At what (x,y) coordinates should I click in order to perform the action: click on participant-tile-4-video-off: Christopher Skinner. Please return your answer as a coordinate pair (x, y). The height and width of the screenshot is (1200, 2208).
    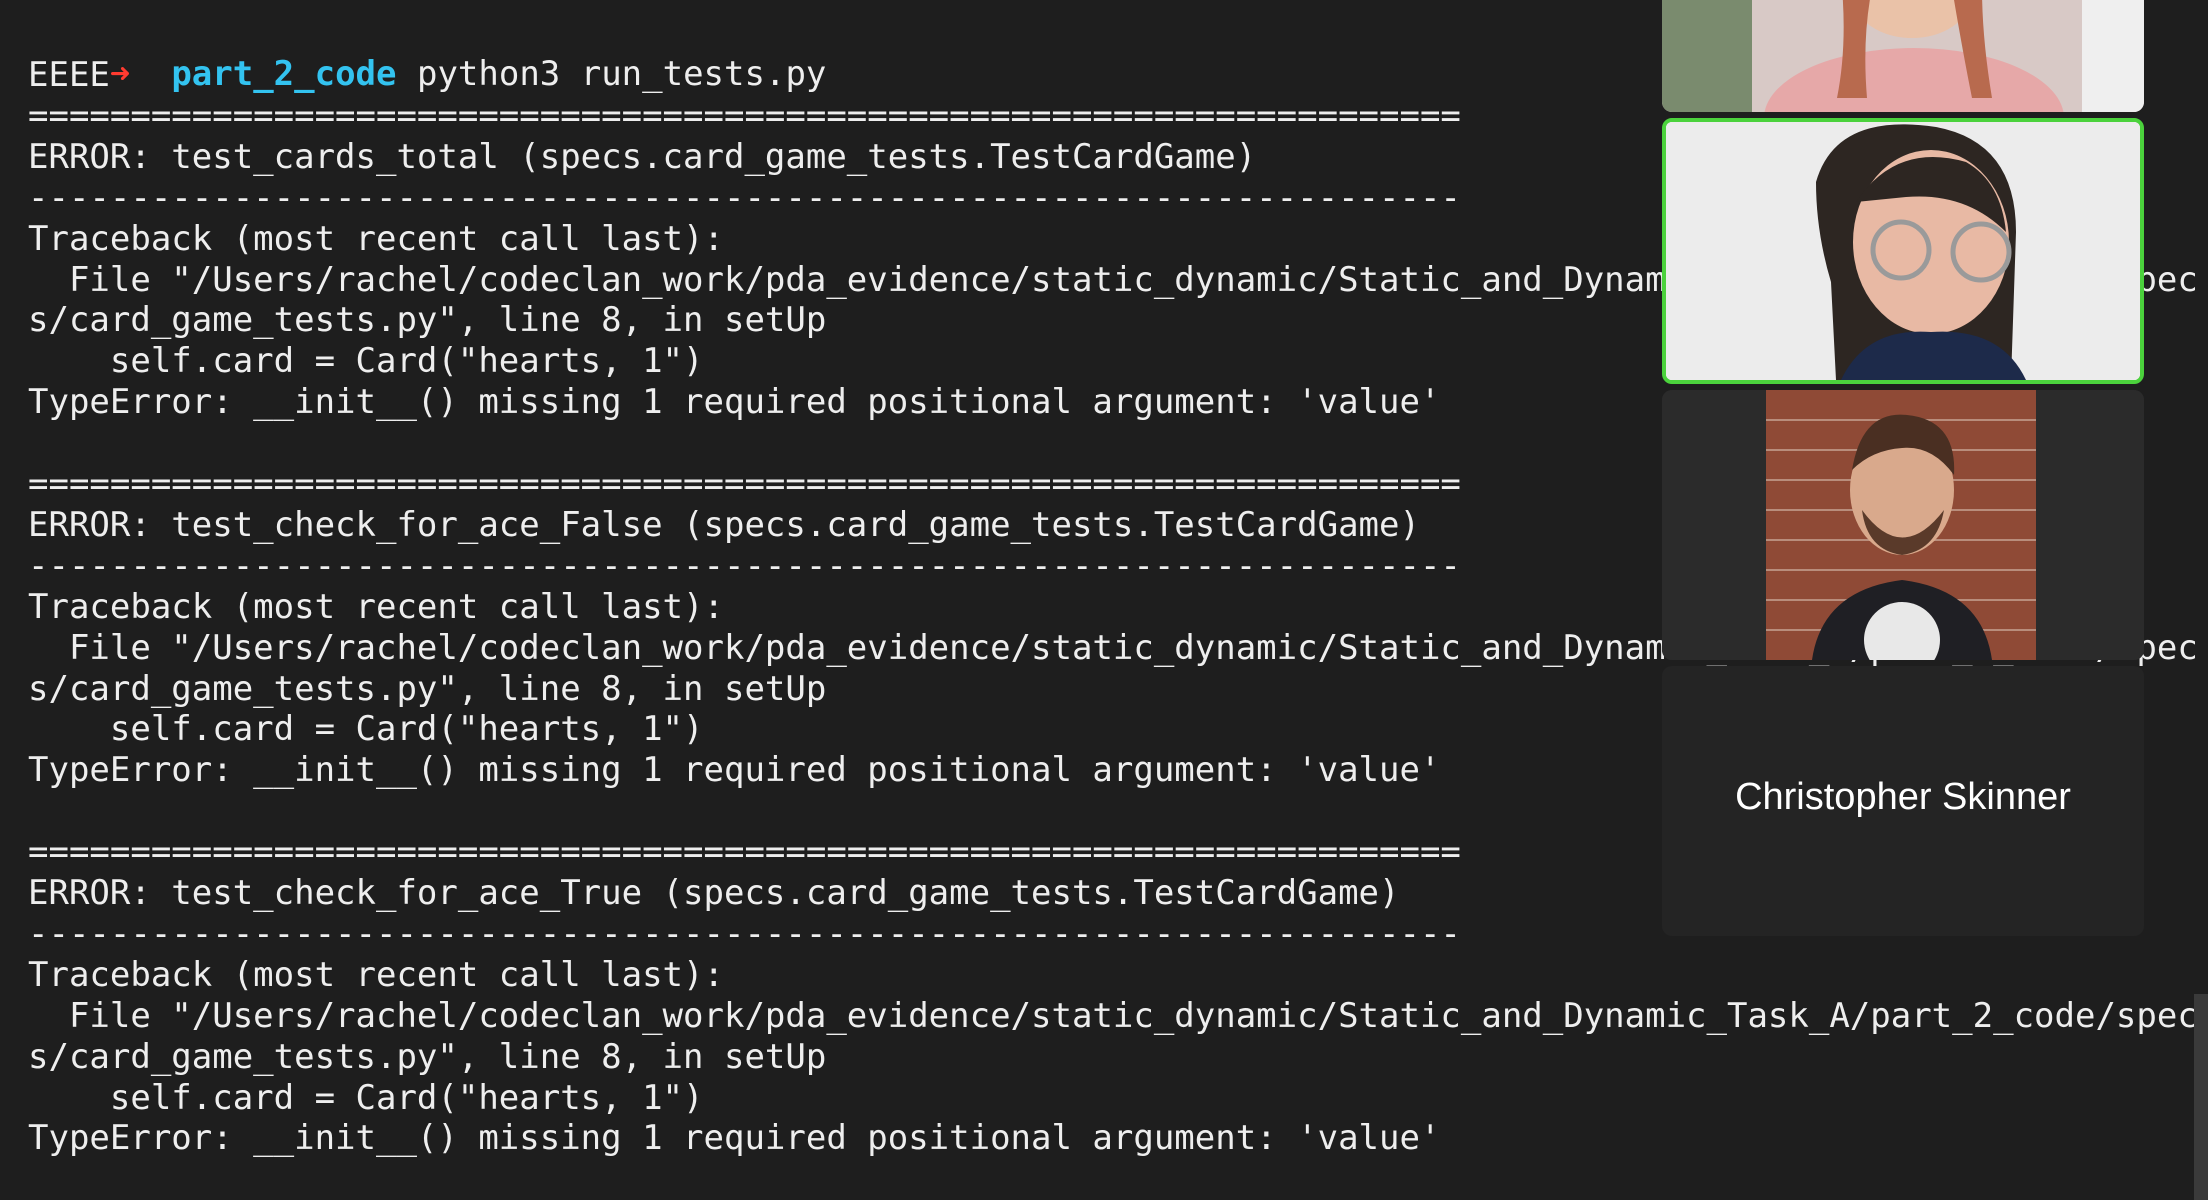
    Looking at the image, I should click on (1903, 801).